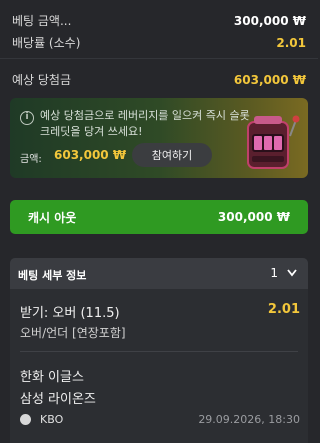 The height and width of the screenshot is (443, 320). Describe the element at coordinates (274, 273) in the screenshot. I see `bet-count: 1` at that location.